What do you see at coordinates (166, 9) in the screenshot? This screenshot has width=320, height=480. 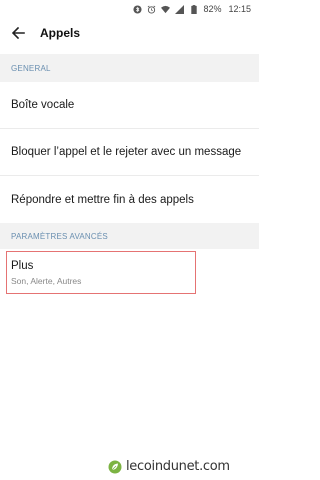 I see `wifi-icon` at bounding box center [166, 9].